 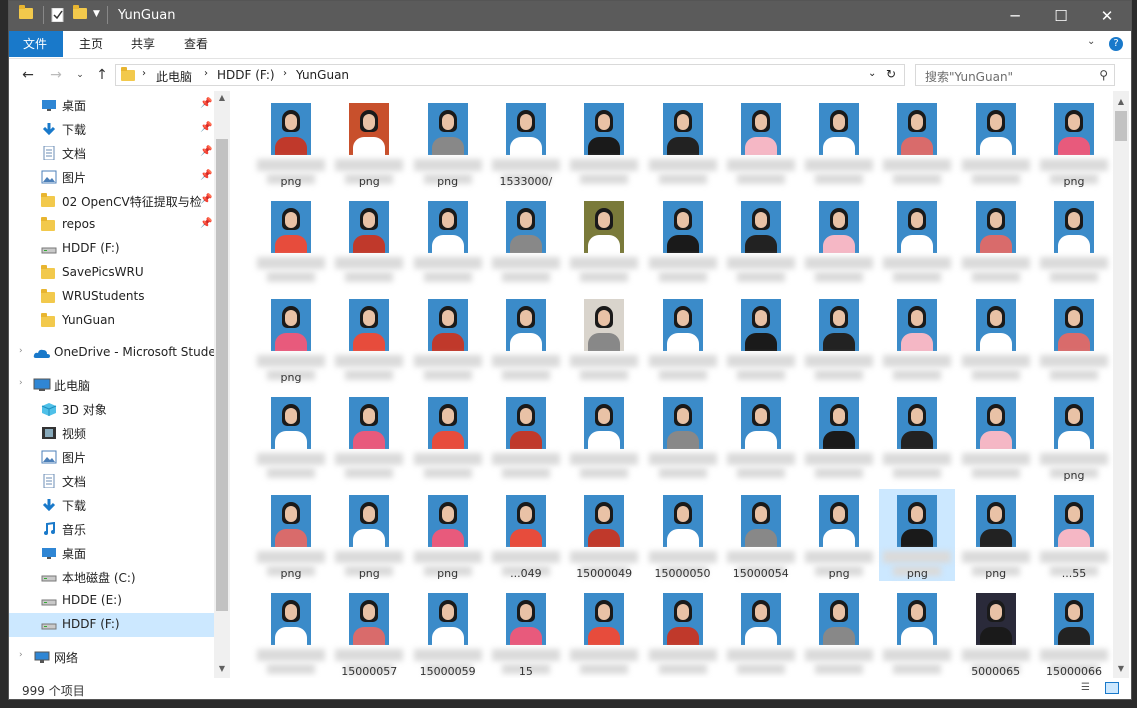 What do you see at coordinates (111, 625) in the screenshot?
I see `sidebar-item-pc-9: HDDF (F:)` at bounding box center [111, 625].